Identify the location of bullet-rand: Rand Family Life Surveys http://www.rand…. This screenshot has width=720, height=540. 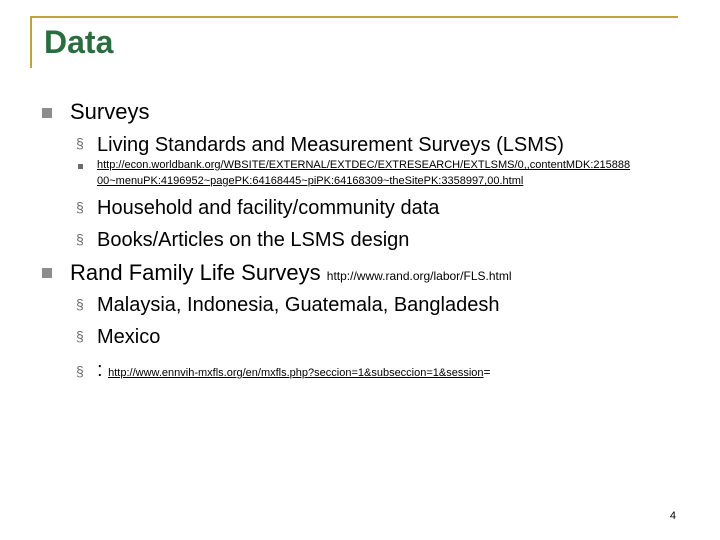
(291, 274).